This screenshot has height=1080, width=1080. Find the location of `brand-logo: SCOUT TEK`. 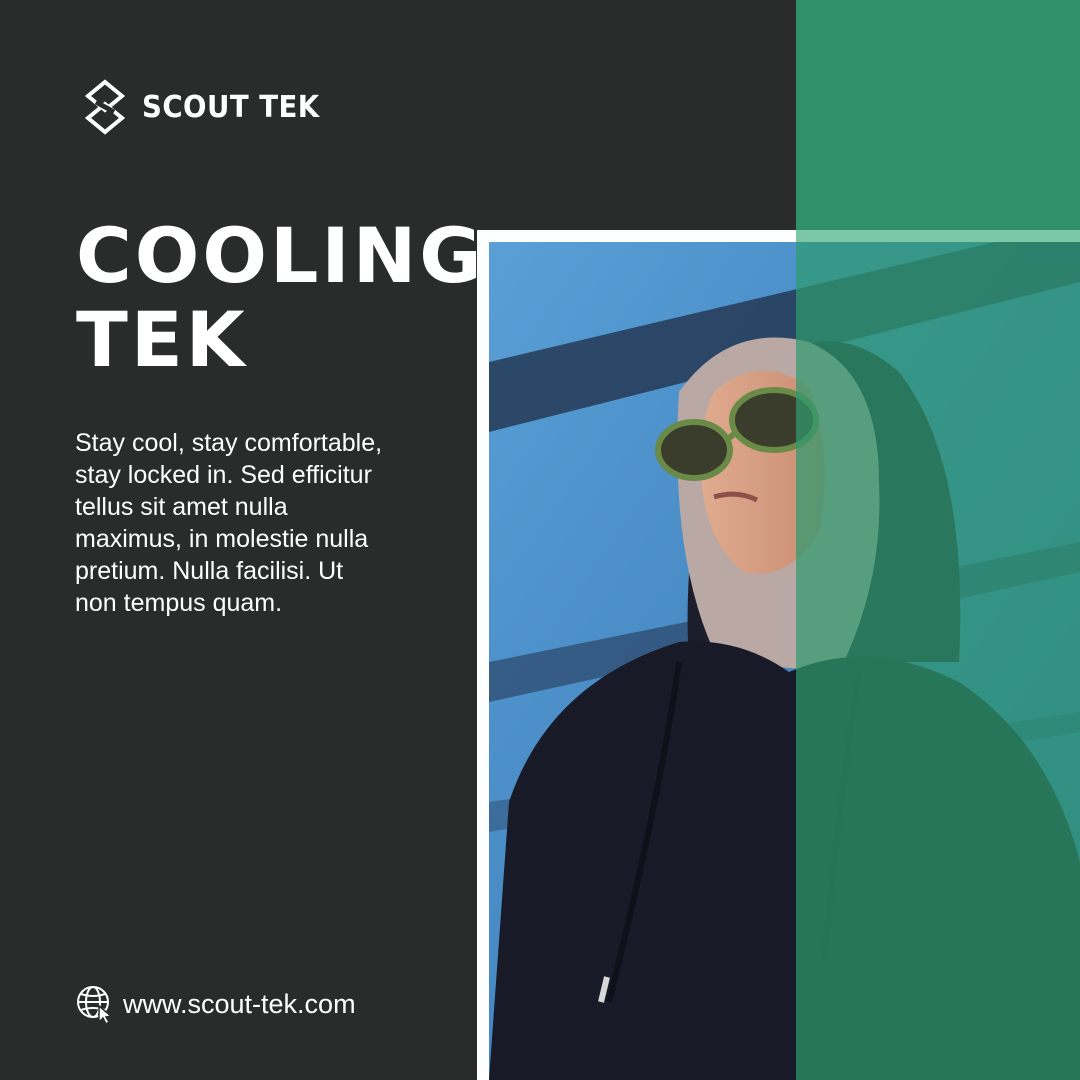

brand-logo: SCOUT TEK is located at coordinates (208, 107).